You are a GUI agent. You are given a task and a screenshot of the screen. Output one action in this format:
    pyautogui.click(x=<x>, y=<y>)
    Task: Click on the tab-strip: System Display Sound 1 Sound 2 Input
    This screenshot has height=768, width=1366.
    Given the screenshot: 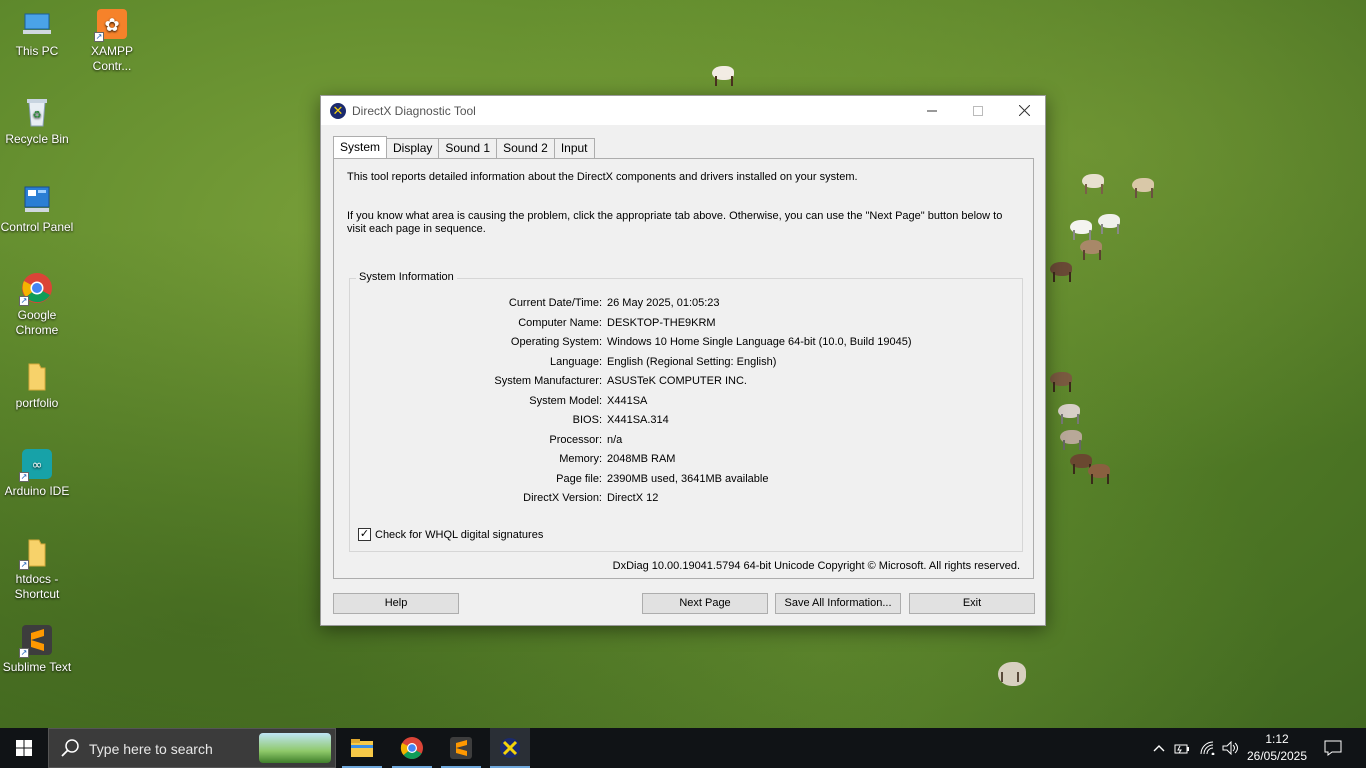 What is the action you would take?
    pyautogui.click(x=464, y=147)
    